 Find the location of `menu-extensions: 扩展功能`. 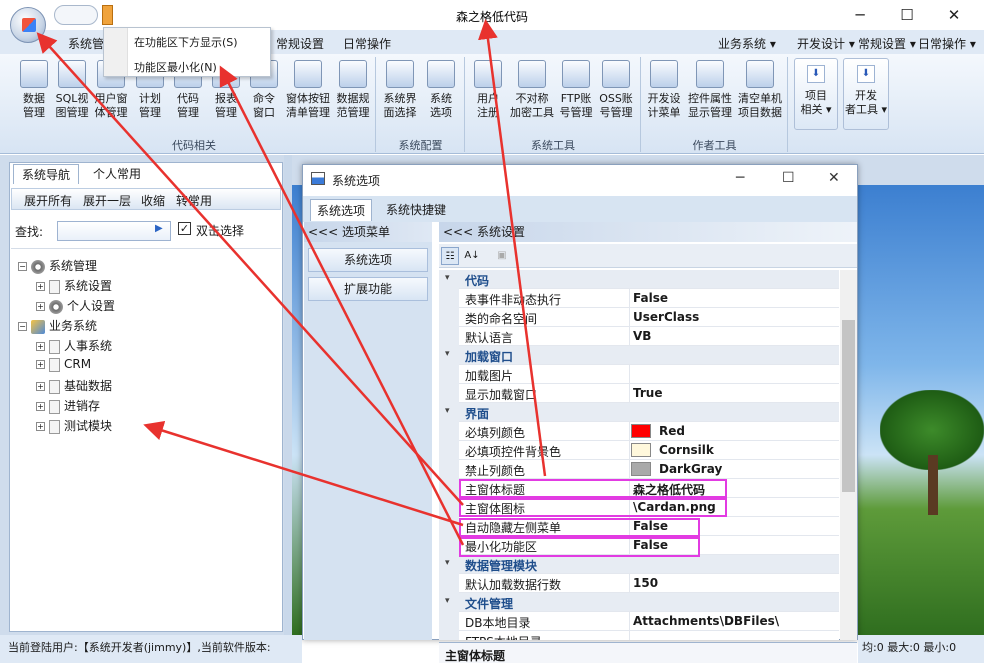

menu-extensions: 扩展功能 is located at coordinates (368, 289).